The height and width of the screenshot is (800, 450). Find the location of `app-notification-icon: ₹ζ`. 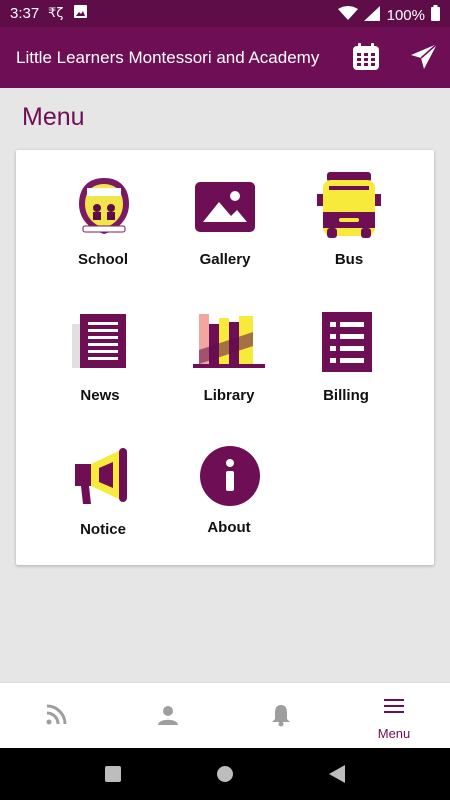

app-notification-icon: ₹ζ is located at coordinates (57, 13).